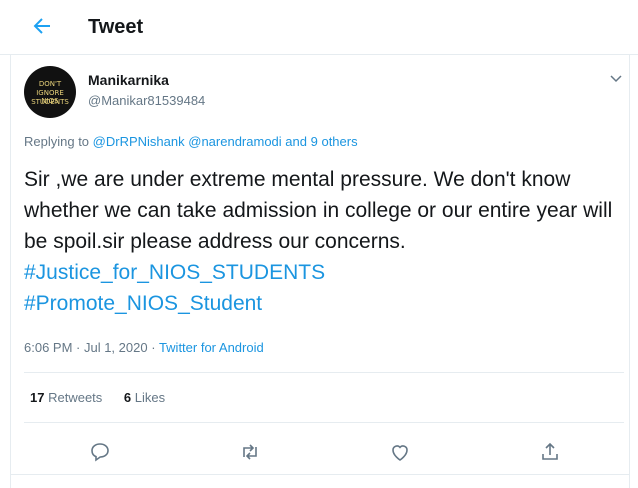 This screenshot has width=638, height=488. I want to click on retweets-label: Retweets, so click(75, 397).